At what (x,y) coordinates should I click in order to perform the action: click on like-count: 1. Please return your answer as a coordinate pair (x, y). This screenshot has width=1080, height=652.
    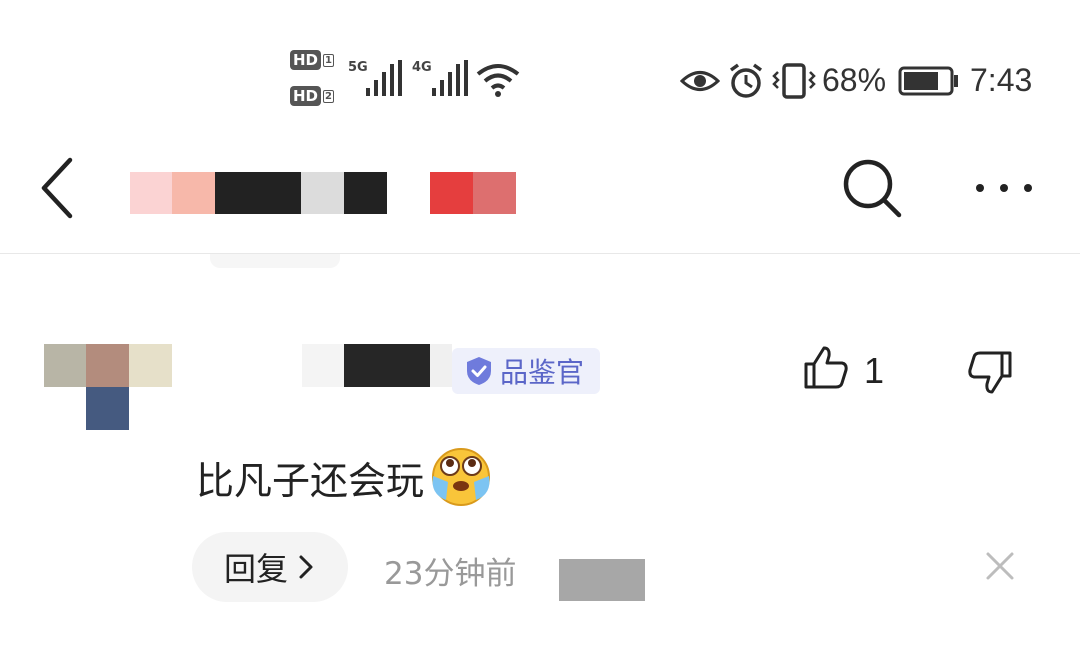
    Looking at the image, I should click on (874, 370).